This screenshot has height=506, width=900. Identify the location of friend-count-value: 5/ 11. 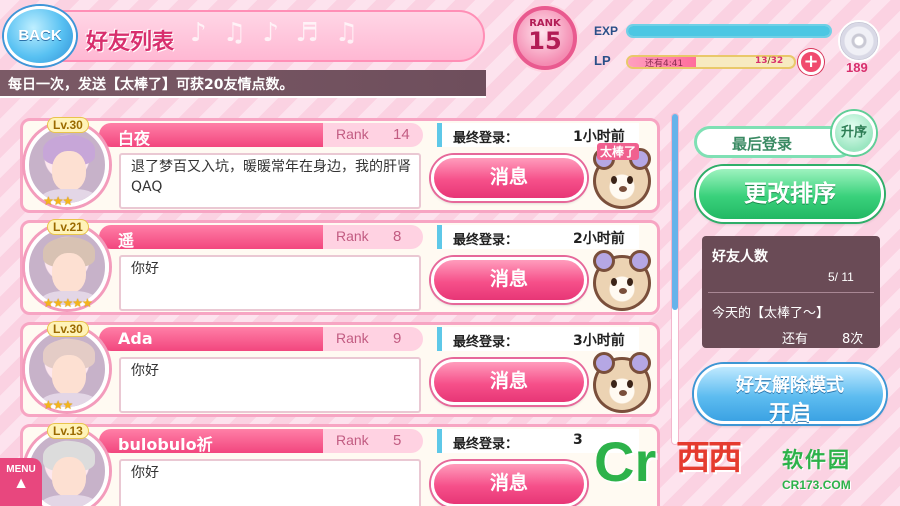
(841, 277).